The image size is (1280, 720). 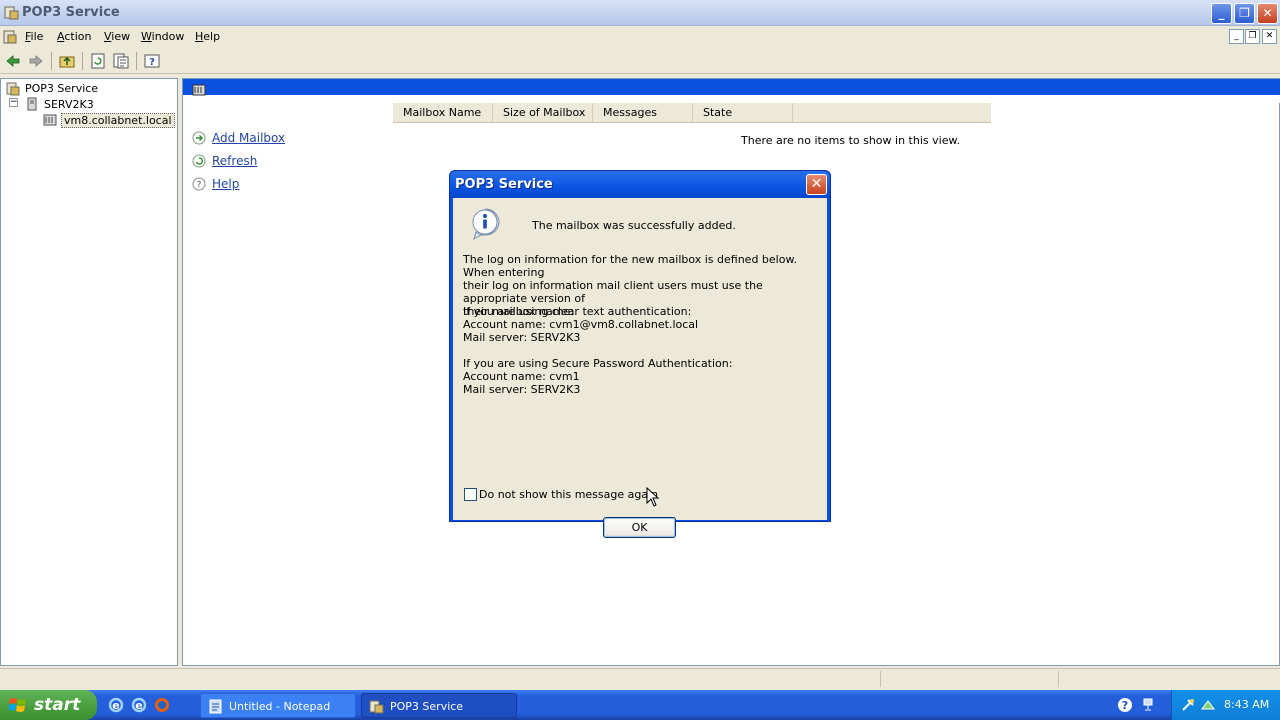 I want to click on ok-button: OK, so click(x=639, y=527).